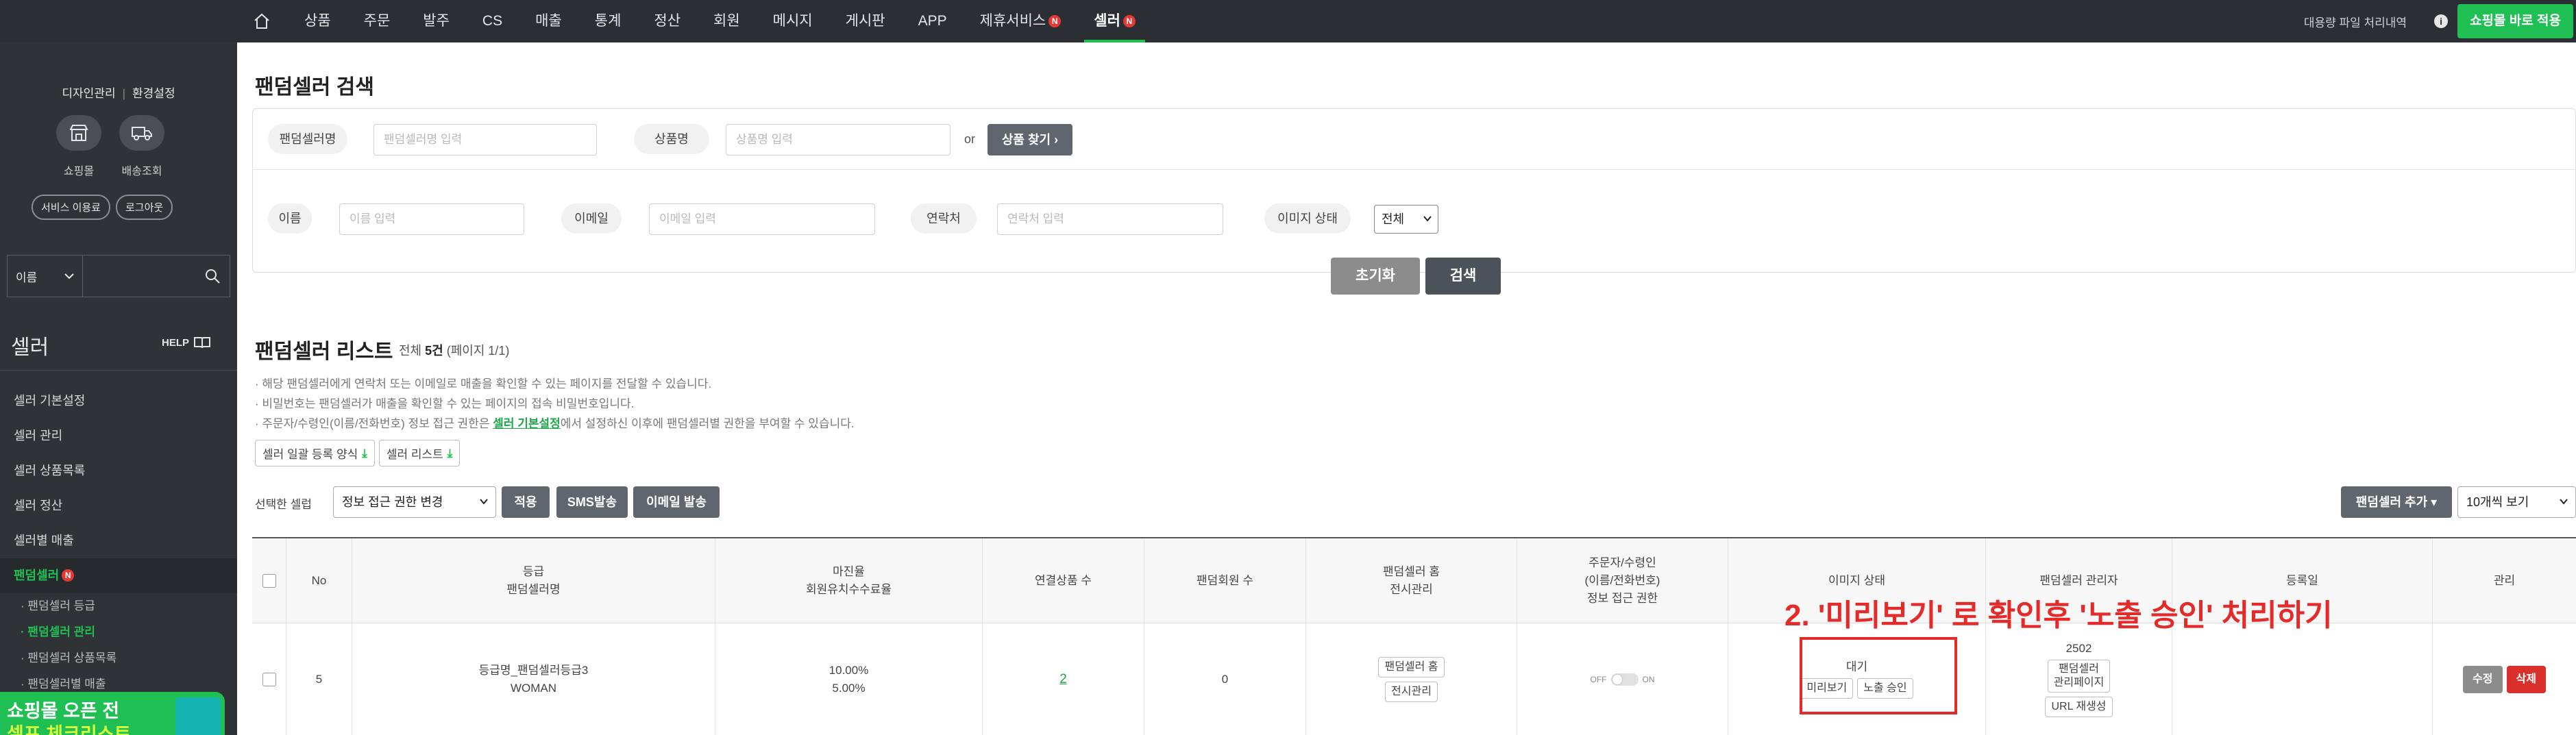  What do you see at coordinates (534, 689) in the screenshot?
I see `row-seller-name: WOMAN` at bounding box center [534, 689].